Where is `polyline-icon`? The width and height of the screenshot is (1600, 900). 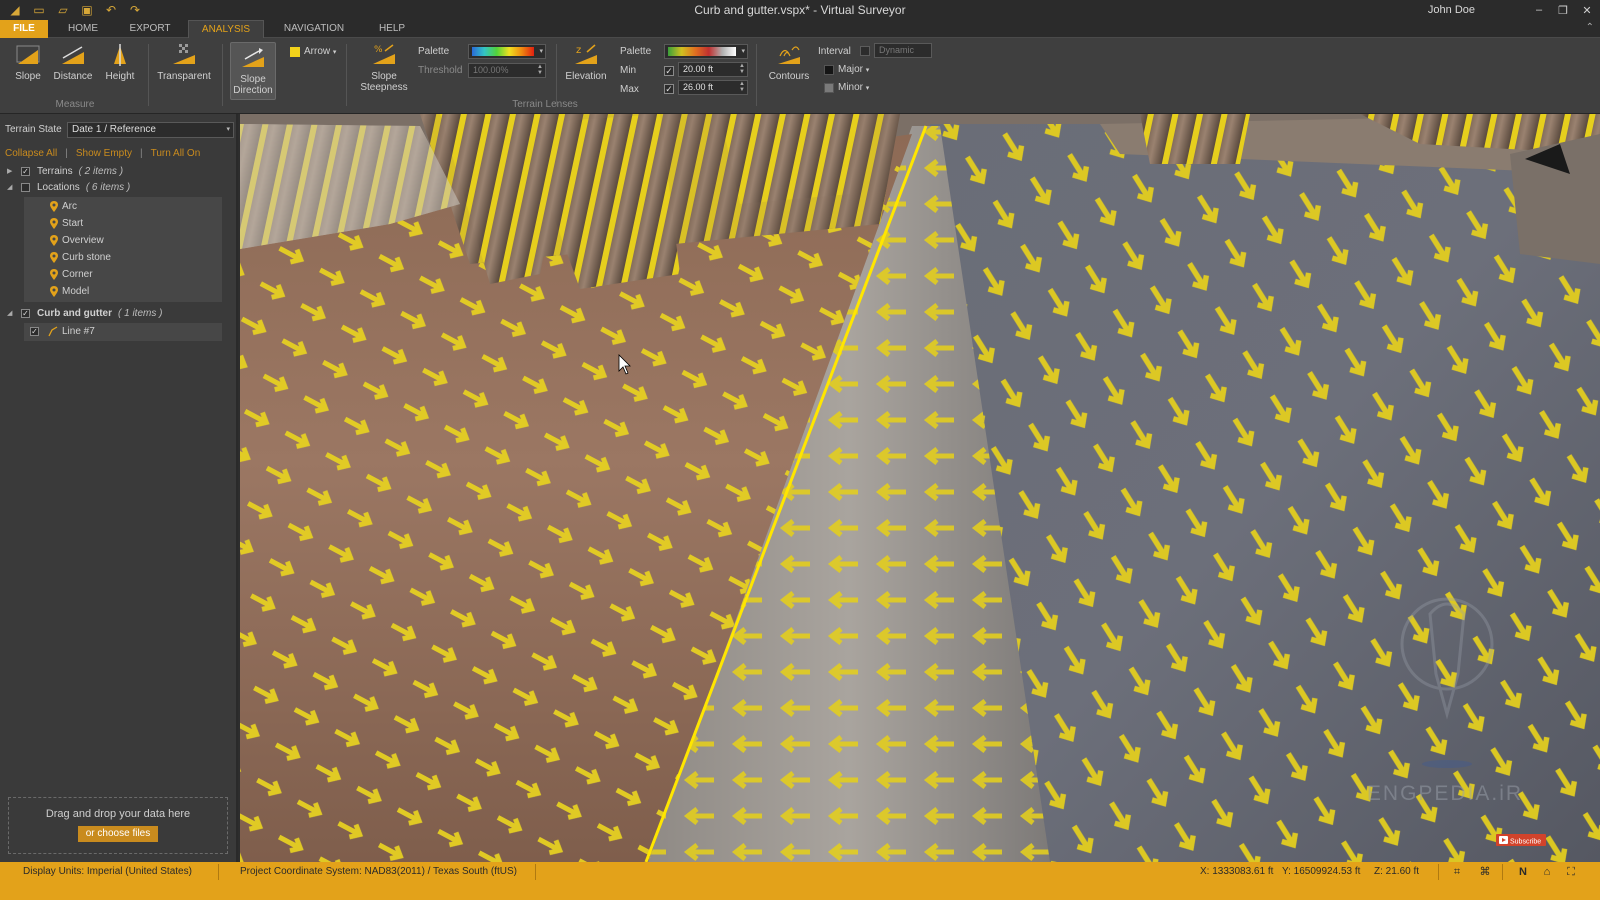 polyline-icon is located at coordinates (53, 331).